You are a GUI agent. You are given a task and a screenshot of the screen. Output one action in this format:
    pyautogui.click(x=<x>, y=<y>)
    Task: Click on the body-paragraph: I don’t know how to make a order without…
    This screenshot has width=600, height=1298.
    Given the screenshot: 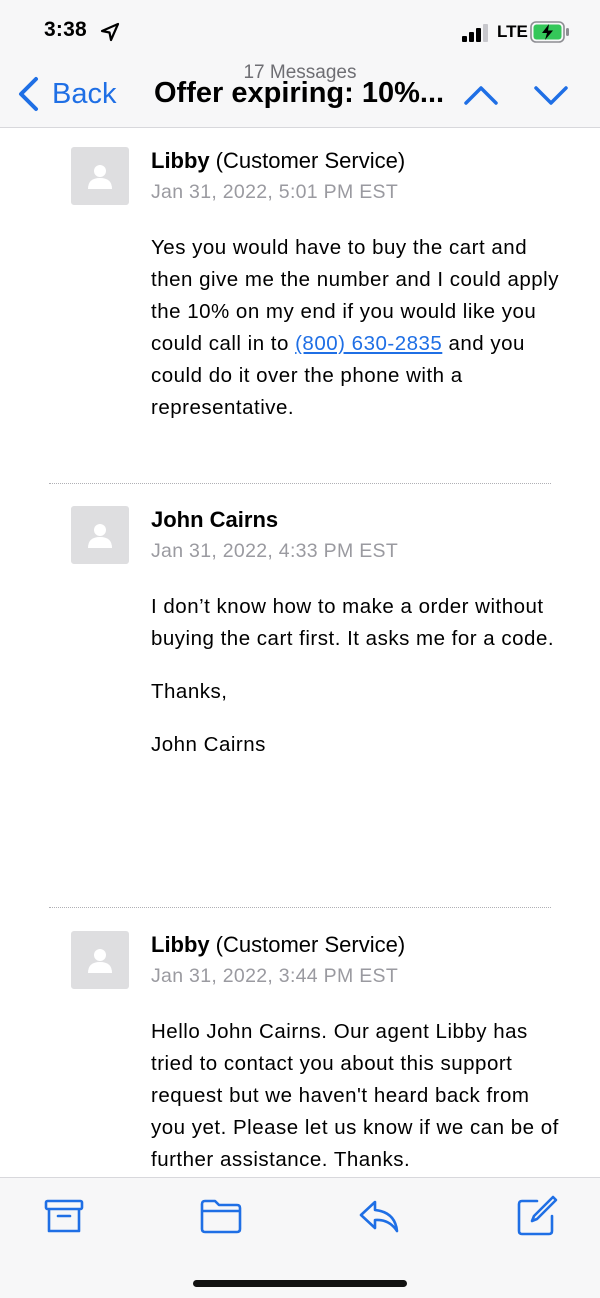 What is the action you would take?
    pyautogui.click(x=353, y=622)
    